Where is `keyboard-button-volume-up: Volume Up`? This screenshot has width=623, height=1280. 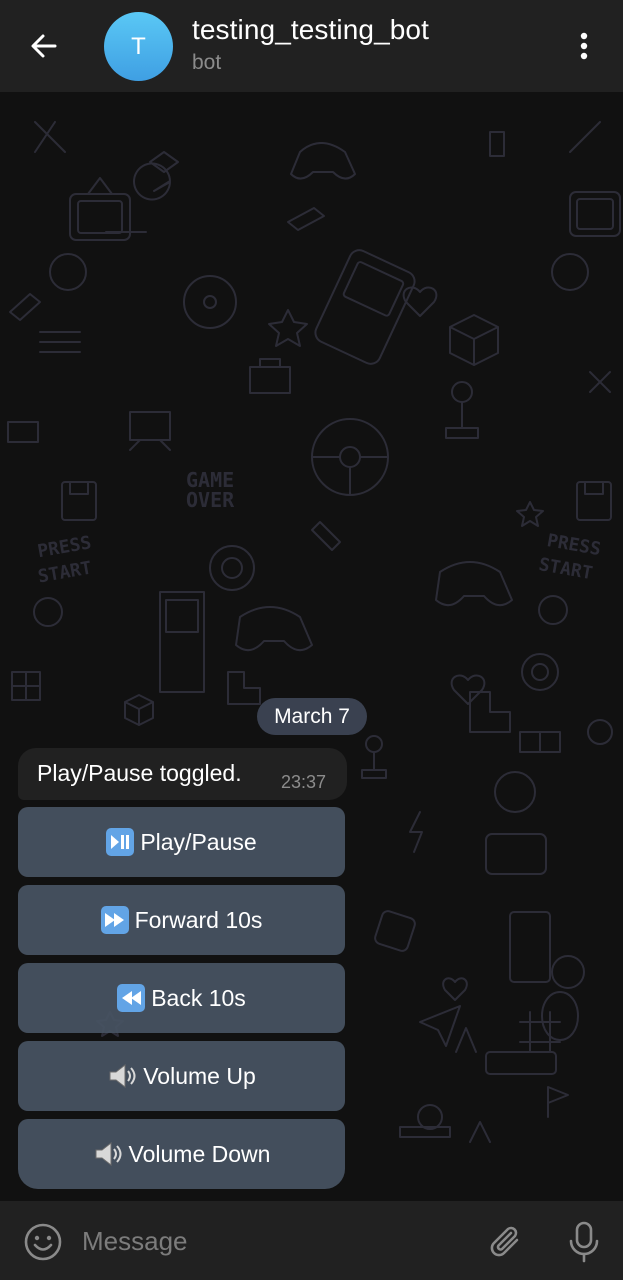 keyboard-button-volume-up: Volume Up is located at coordinates (181, 1076).